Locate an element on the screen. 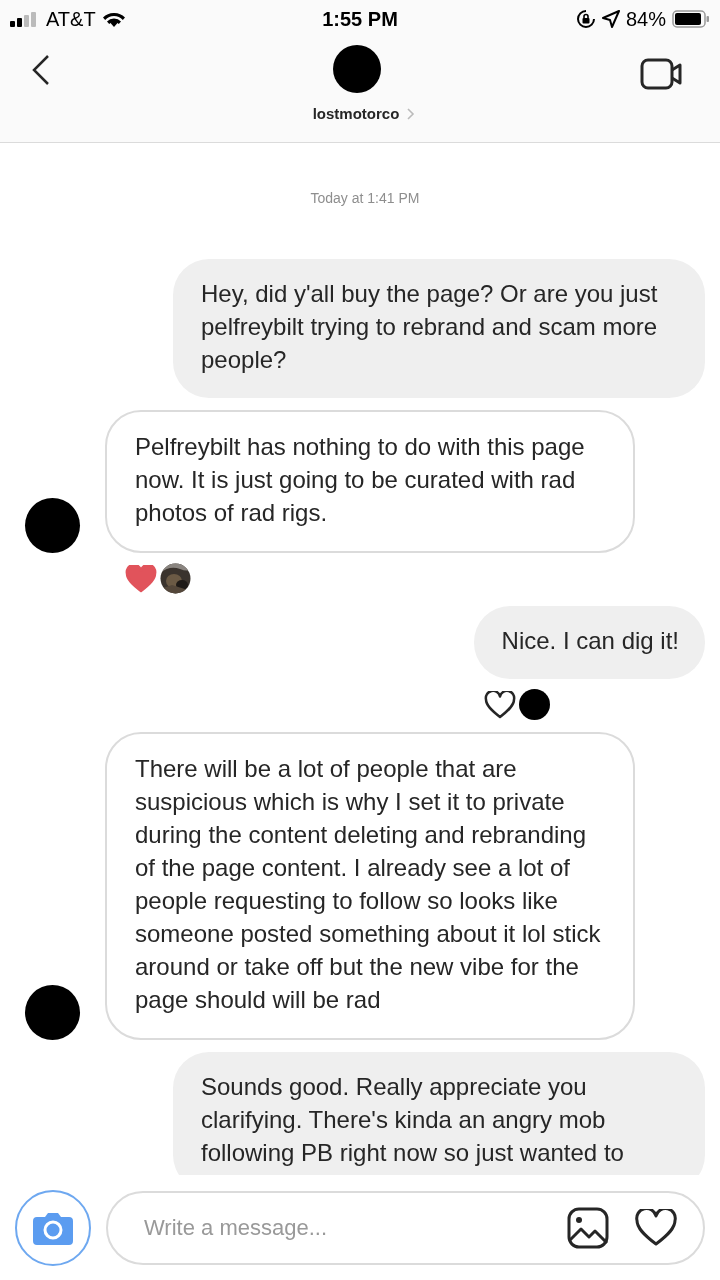  heart-outline-icon is located at coordinates (656, 1227).